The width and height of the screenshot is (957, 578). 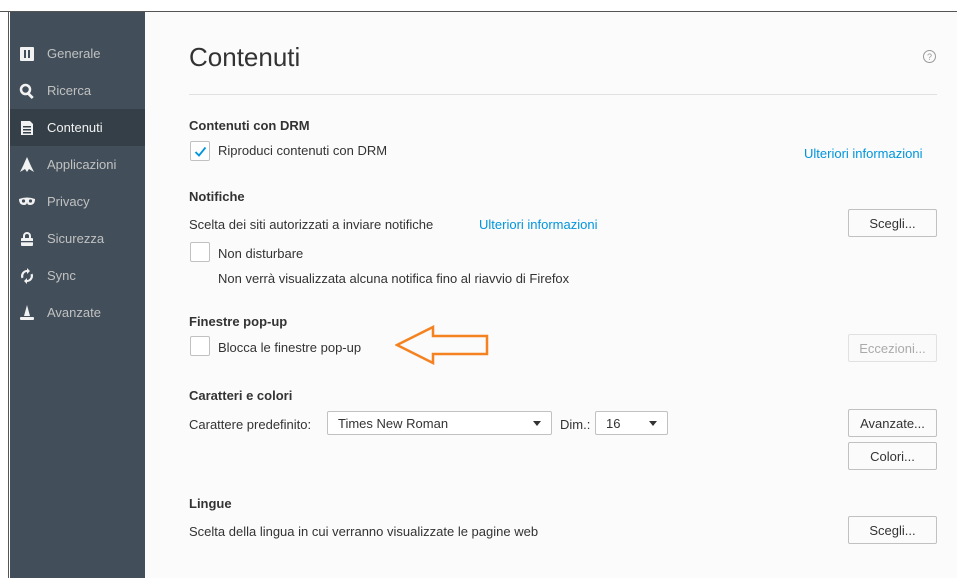 What do you see at coordinates (27, 276) in the screenshot?
I see `sync-icon` at bounding box center [27, 276].